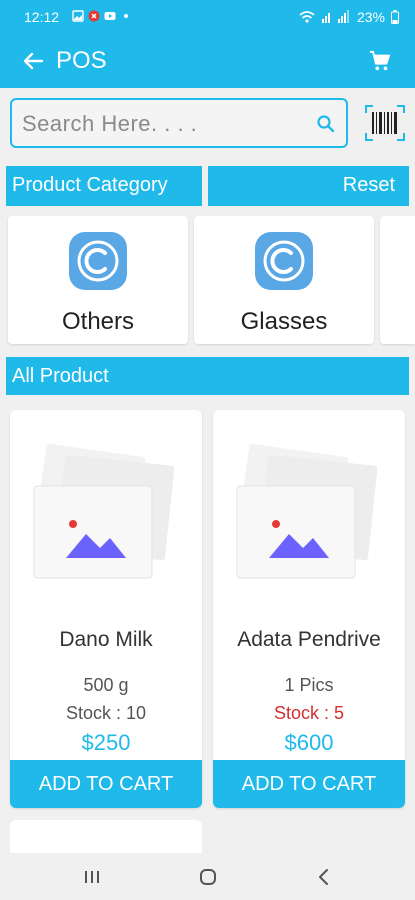 The image size is (415, 900). What do you see at coordinates (307, 17) in the screenshot?
I see `wifi-icon` at bounding box center [307, 17].